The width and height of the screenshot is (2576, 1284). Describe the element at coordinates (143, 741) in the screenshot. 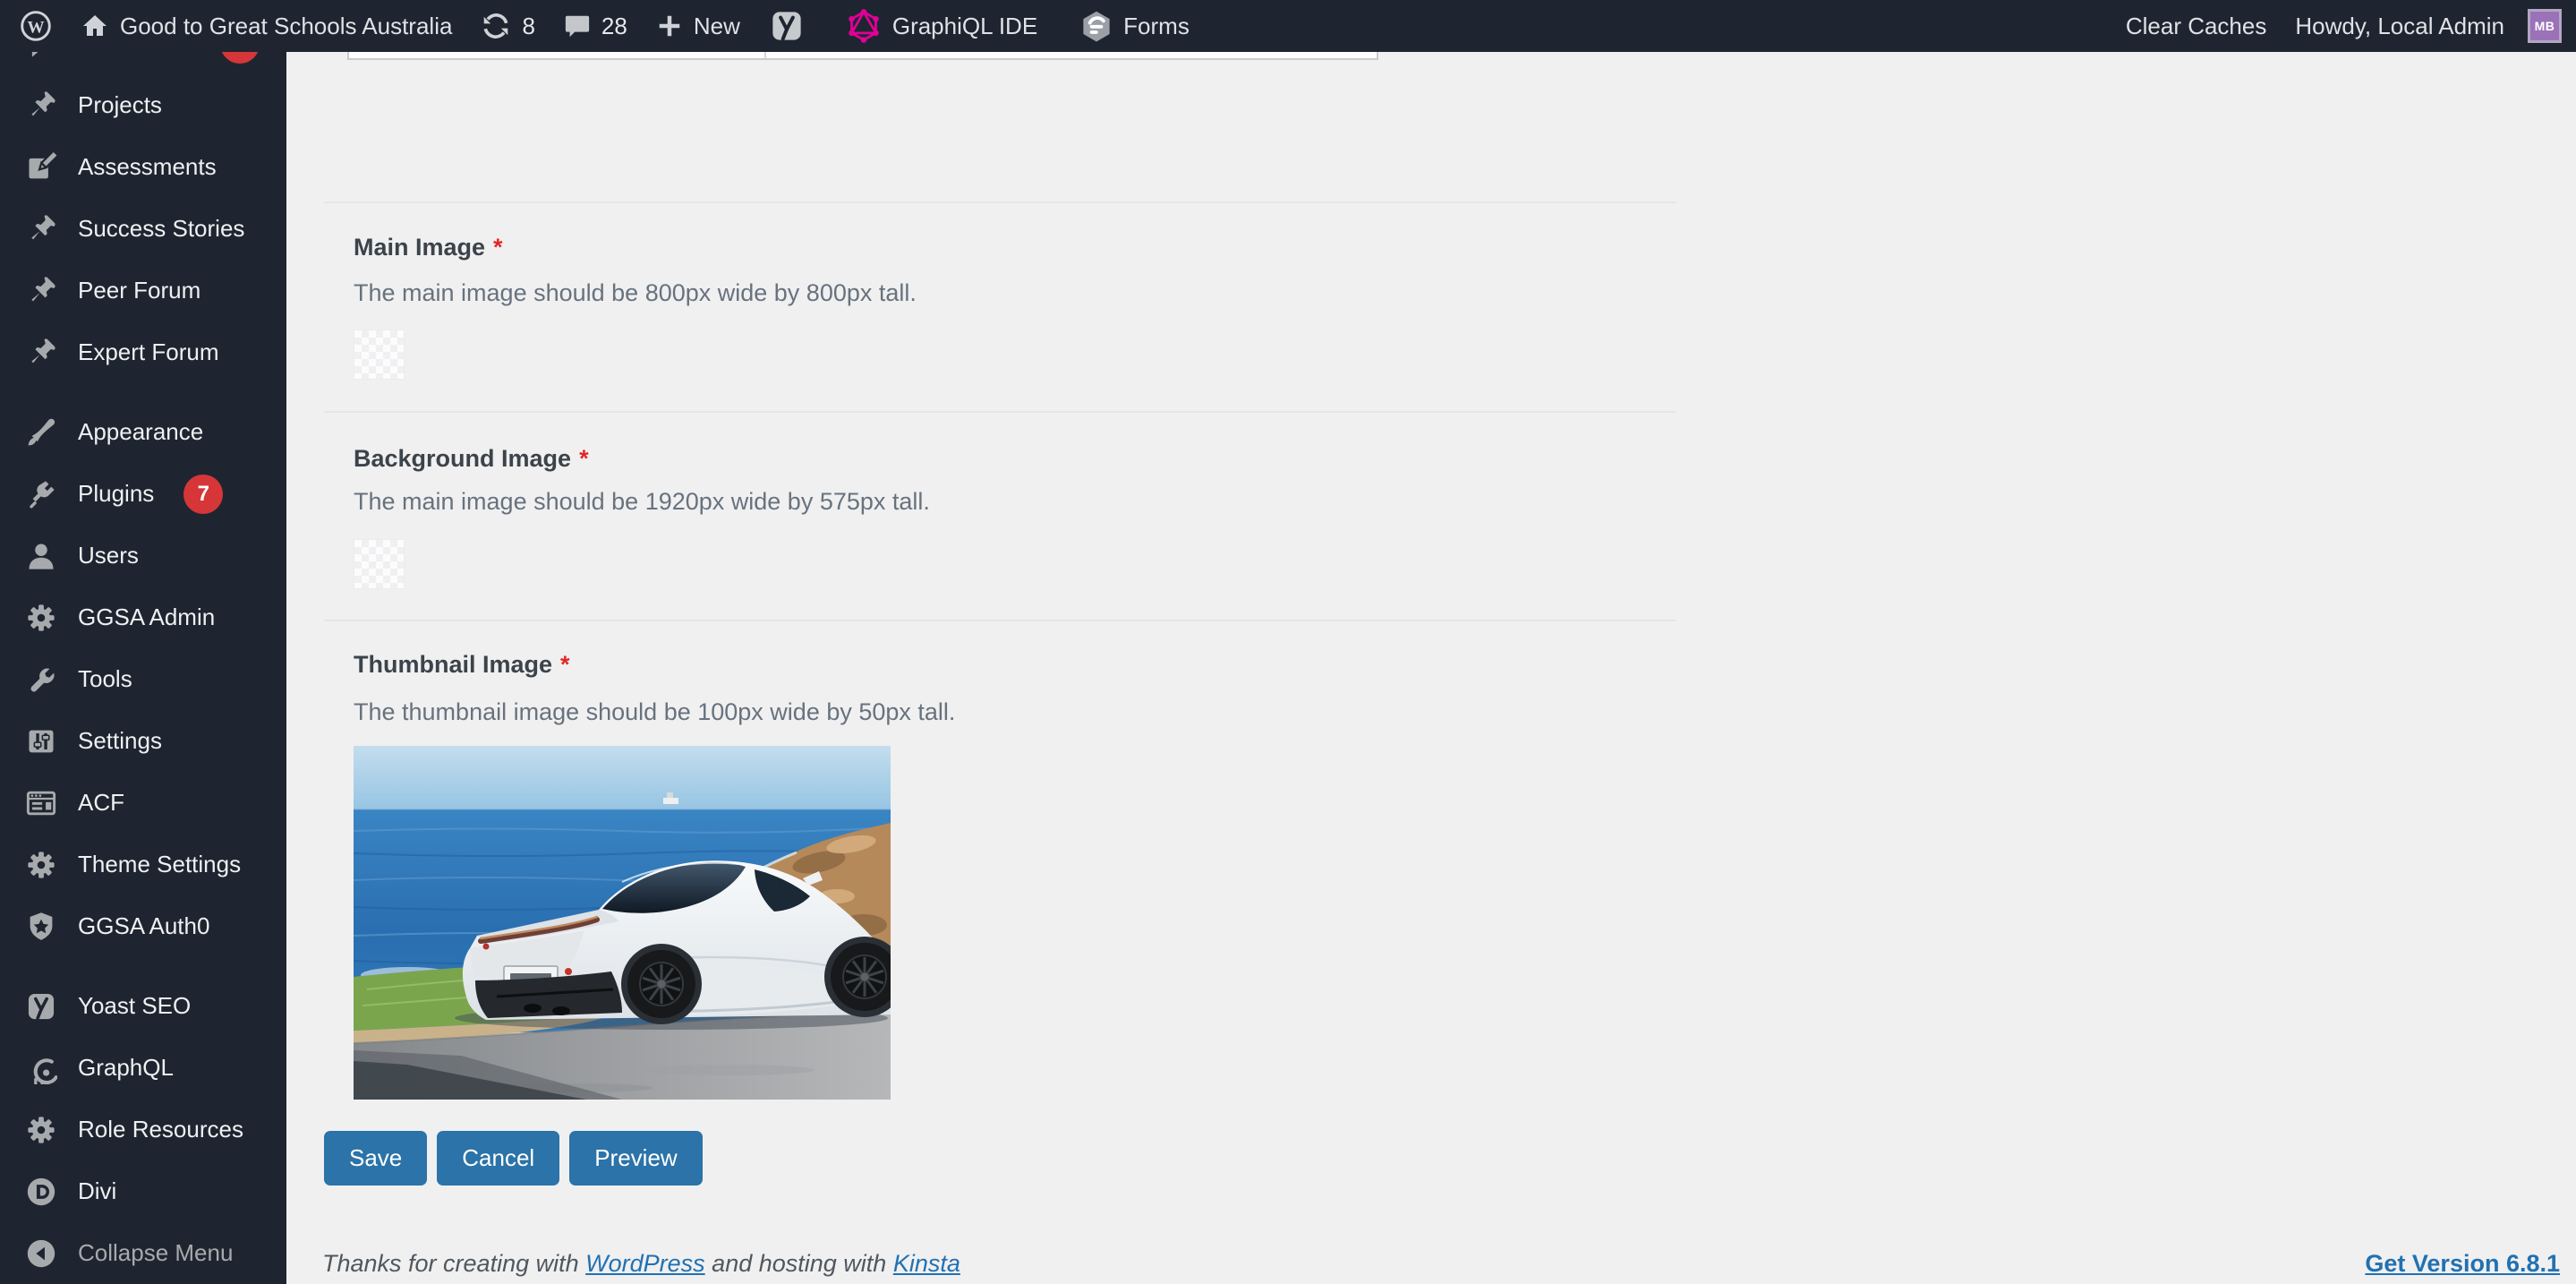

I see `sidebar-item-settings: Settings` at that location.